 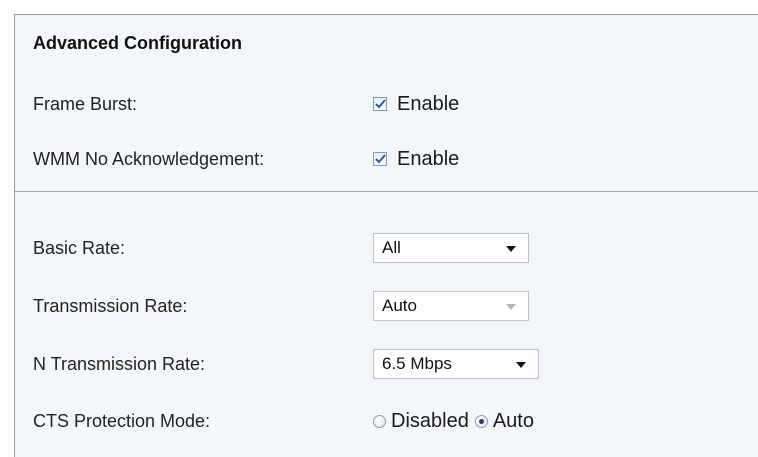 I want to click on wmm-no-ack-row: WMM No Acknowledgement: Enable, so click(x=246, y=159).